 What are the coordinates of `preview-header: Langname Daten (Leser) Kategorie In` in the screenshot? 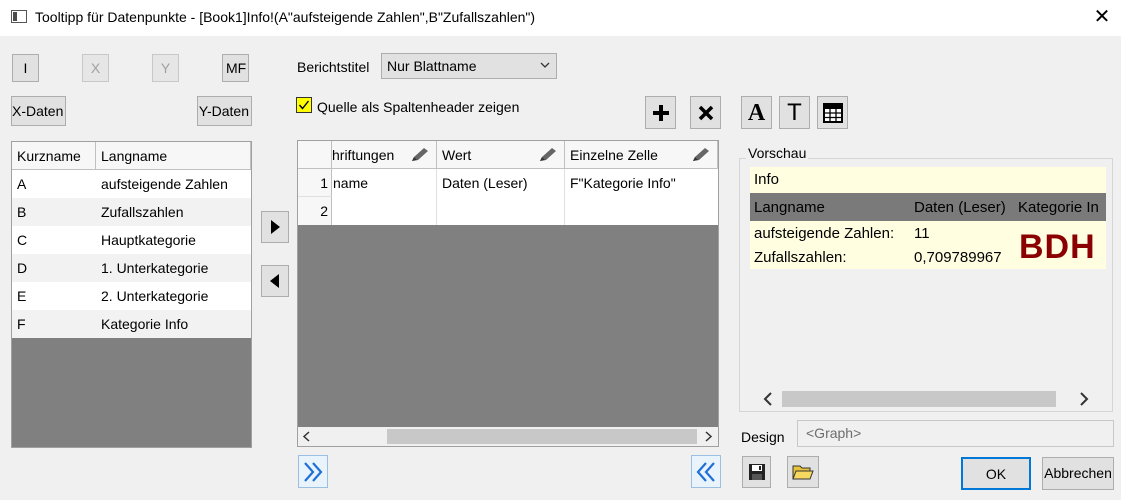 It's located at (928, 207).